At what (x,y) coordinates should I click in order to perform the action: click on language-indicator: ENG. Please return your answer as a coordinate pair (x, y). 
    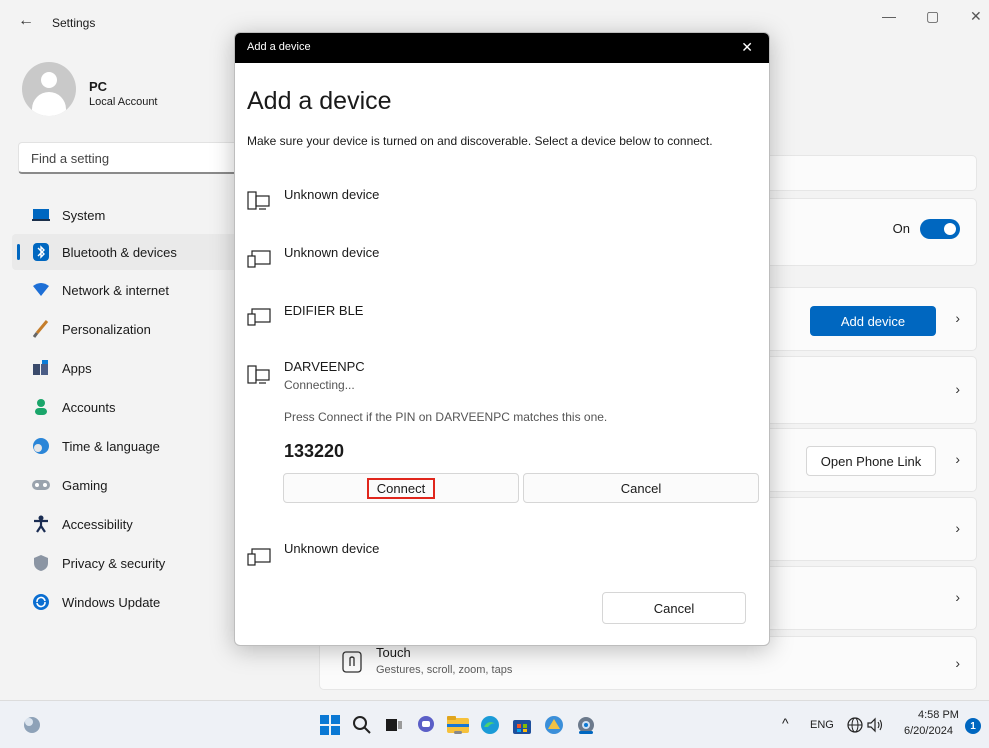
    Looking at the image, I should click on (822, 725).